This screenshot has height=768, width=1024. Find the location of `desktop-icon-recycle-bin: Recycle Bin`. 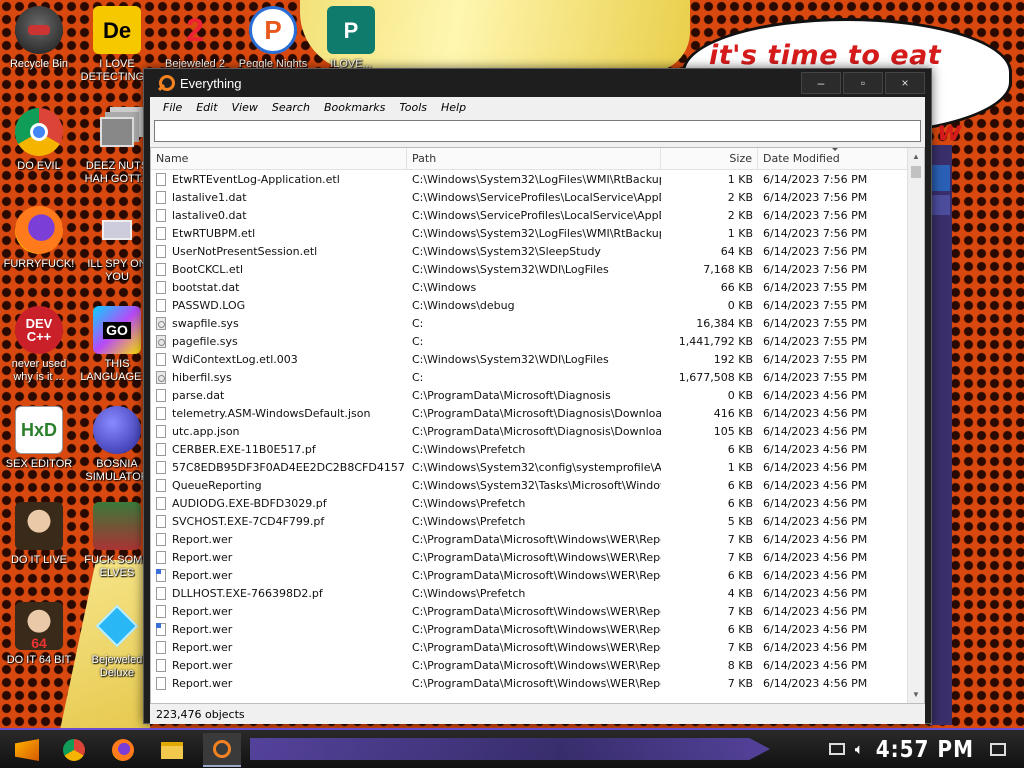

desktop-icon-recycle-bin: Recycle Bin is located at coordinates (39, 38).